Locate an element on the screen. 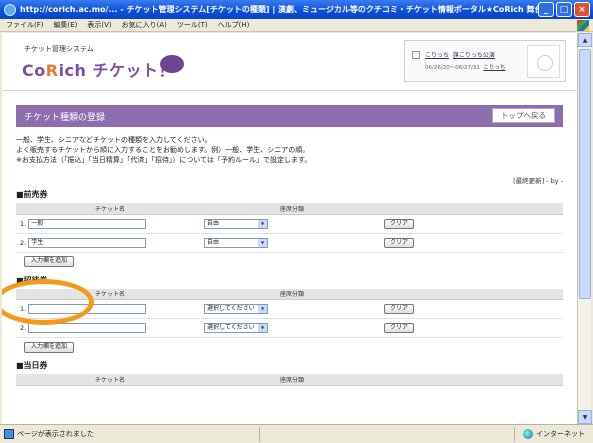  scrollbar-thumb is located at coordinates (585, 174).